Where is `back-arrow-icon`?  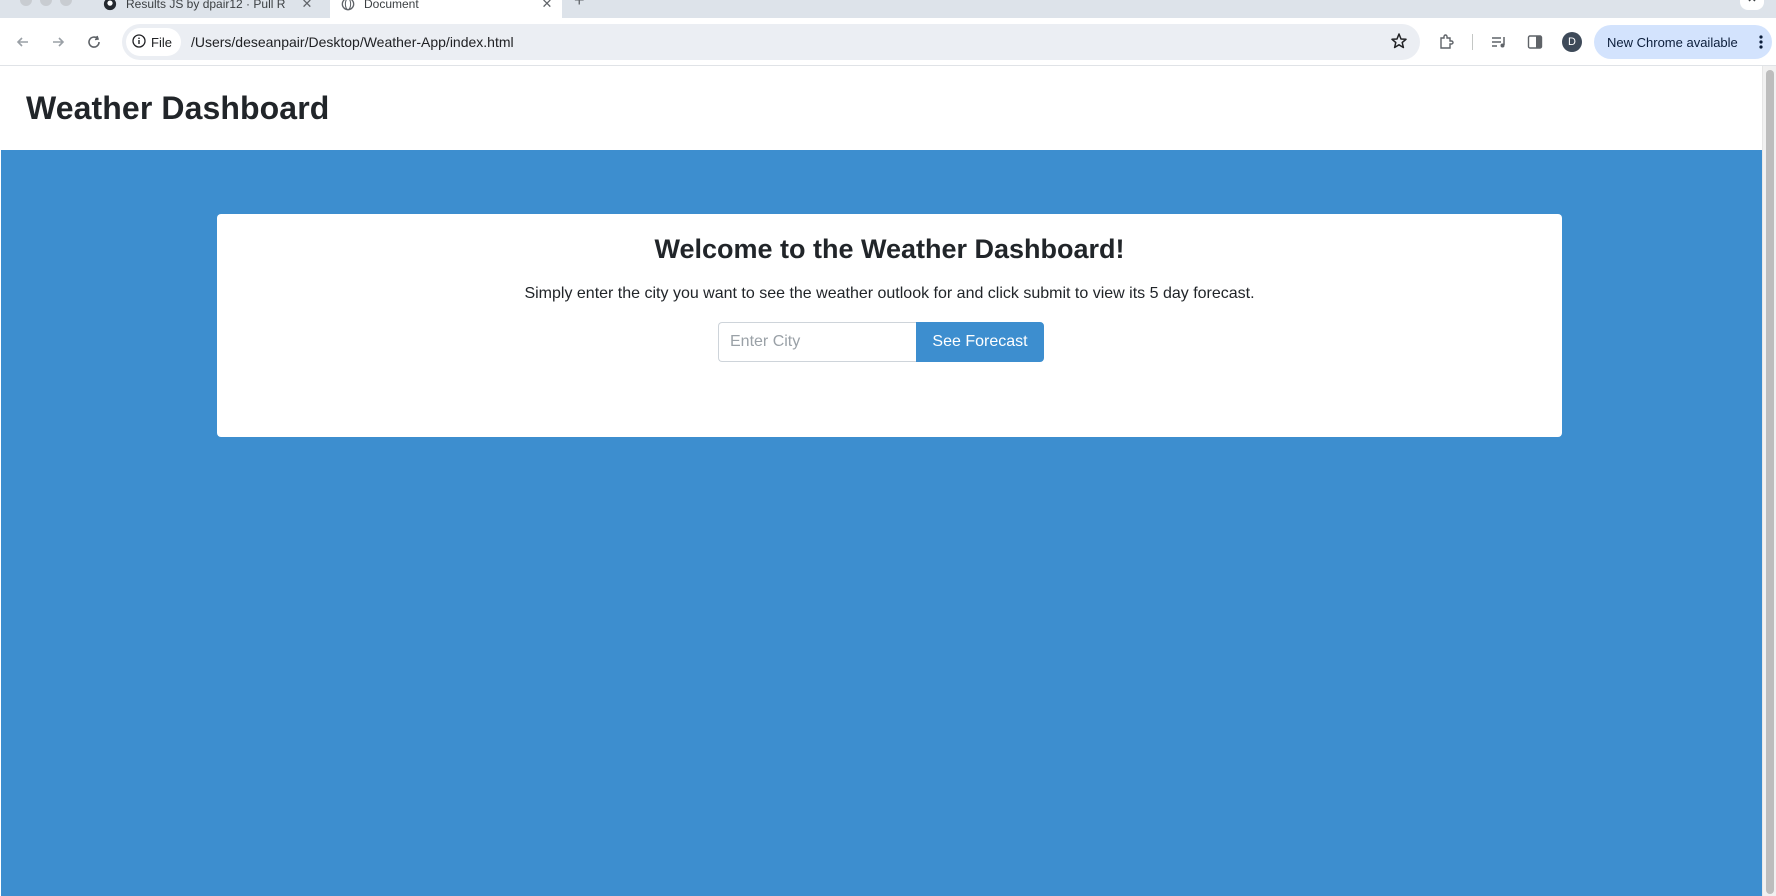
back-arrow-icon is located at coordinates (23, 42).